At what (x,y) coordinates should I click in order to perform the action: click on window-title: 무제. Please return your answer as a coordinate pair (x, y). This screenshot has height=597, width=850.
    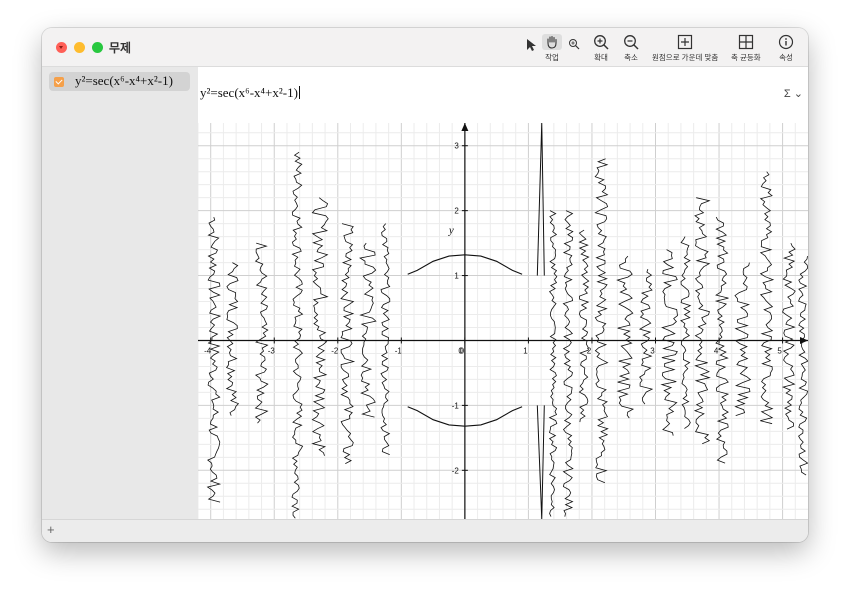
    Looking at the image, I should click on (120, 48).